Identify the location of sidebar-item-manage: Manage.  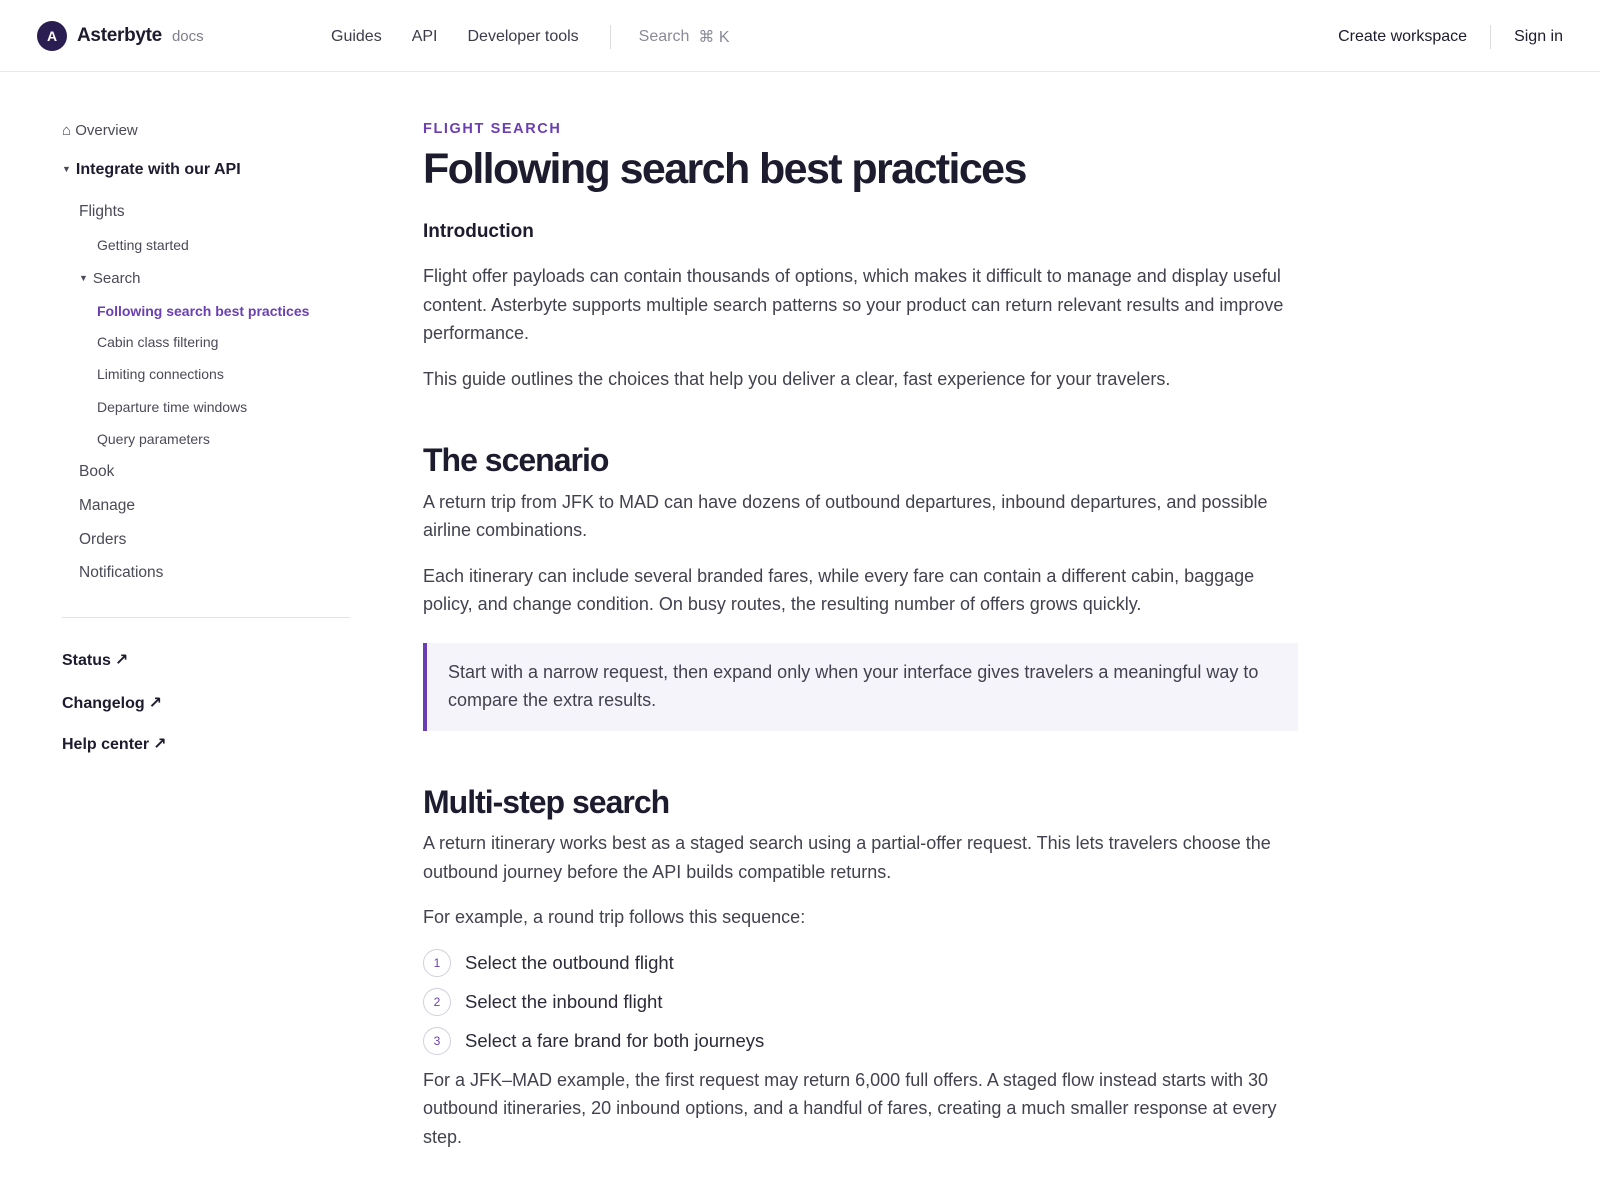
(107, 506).